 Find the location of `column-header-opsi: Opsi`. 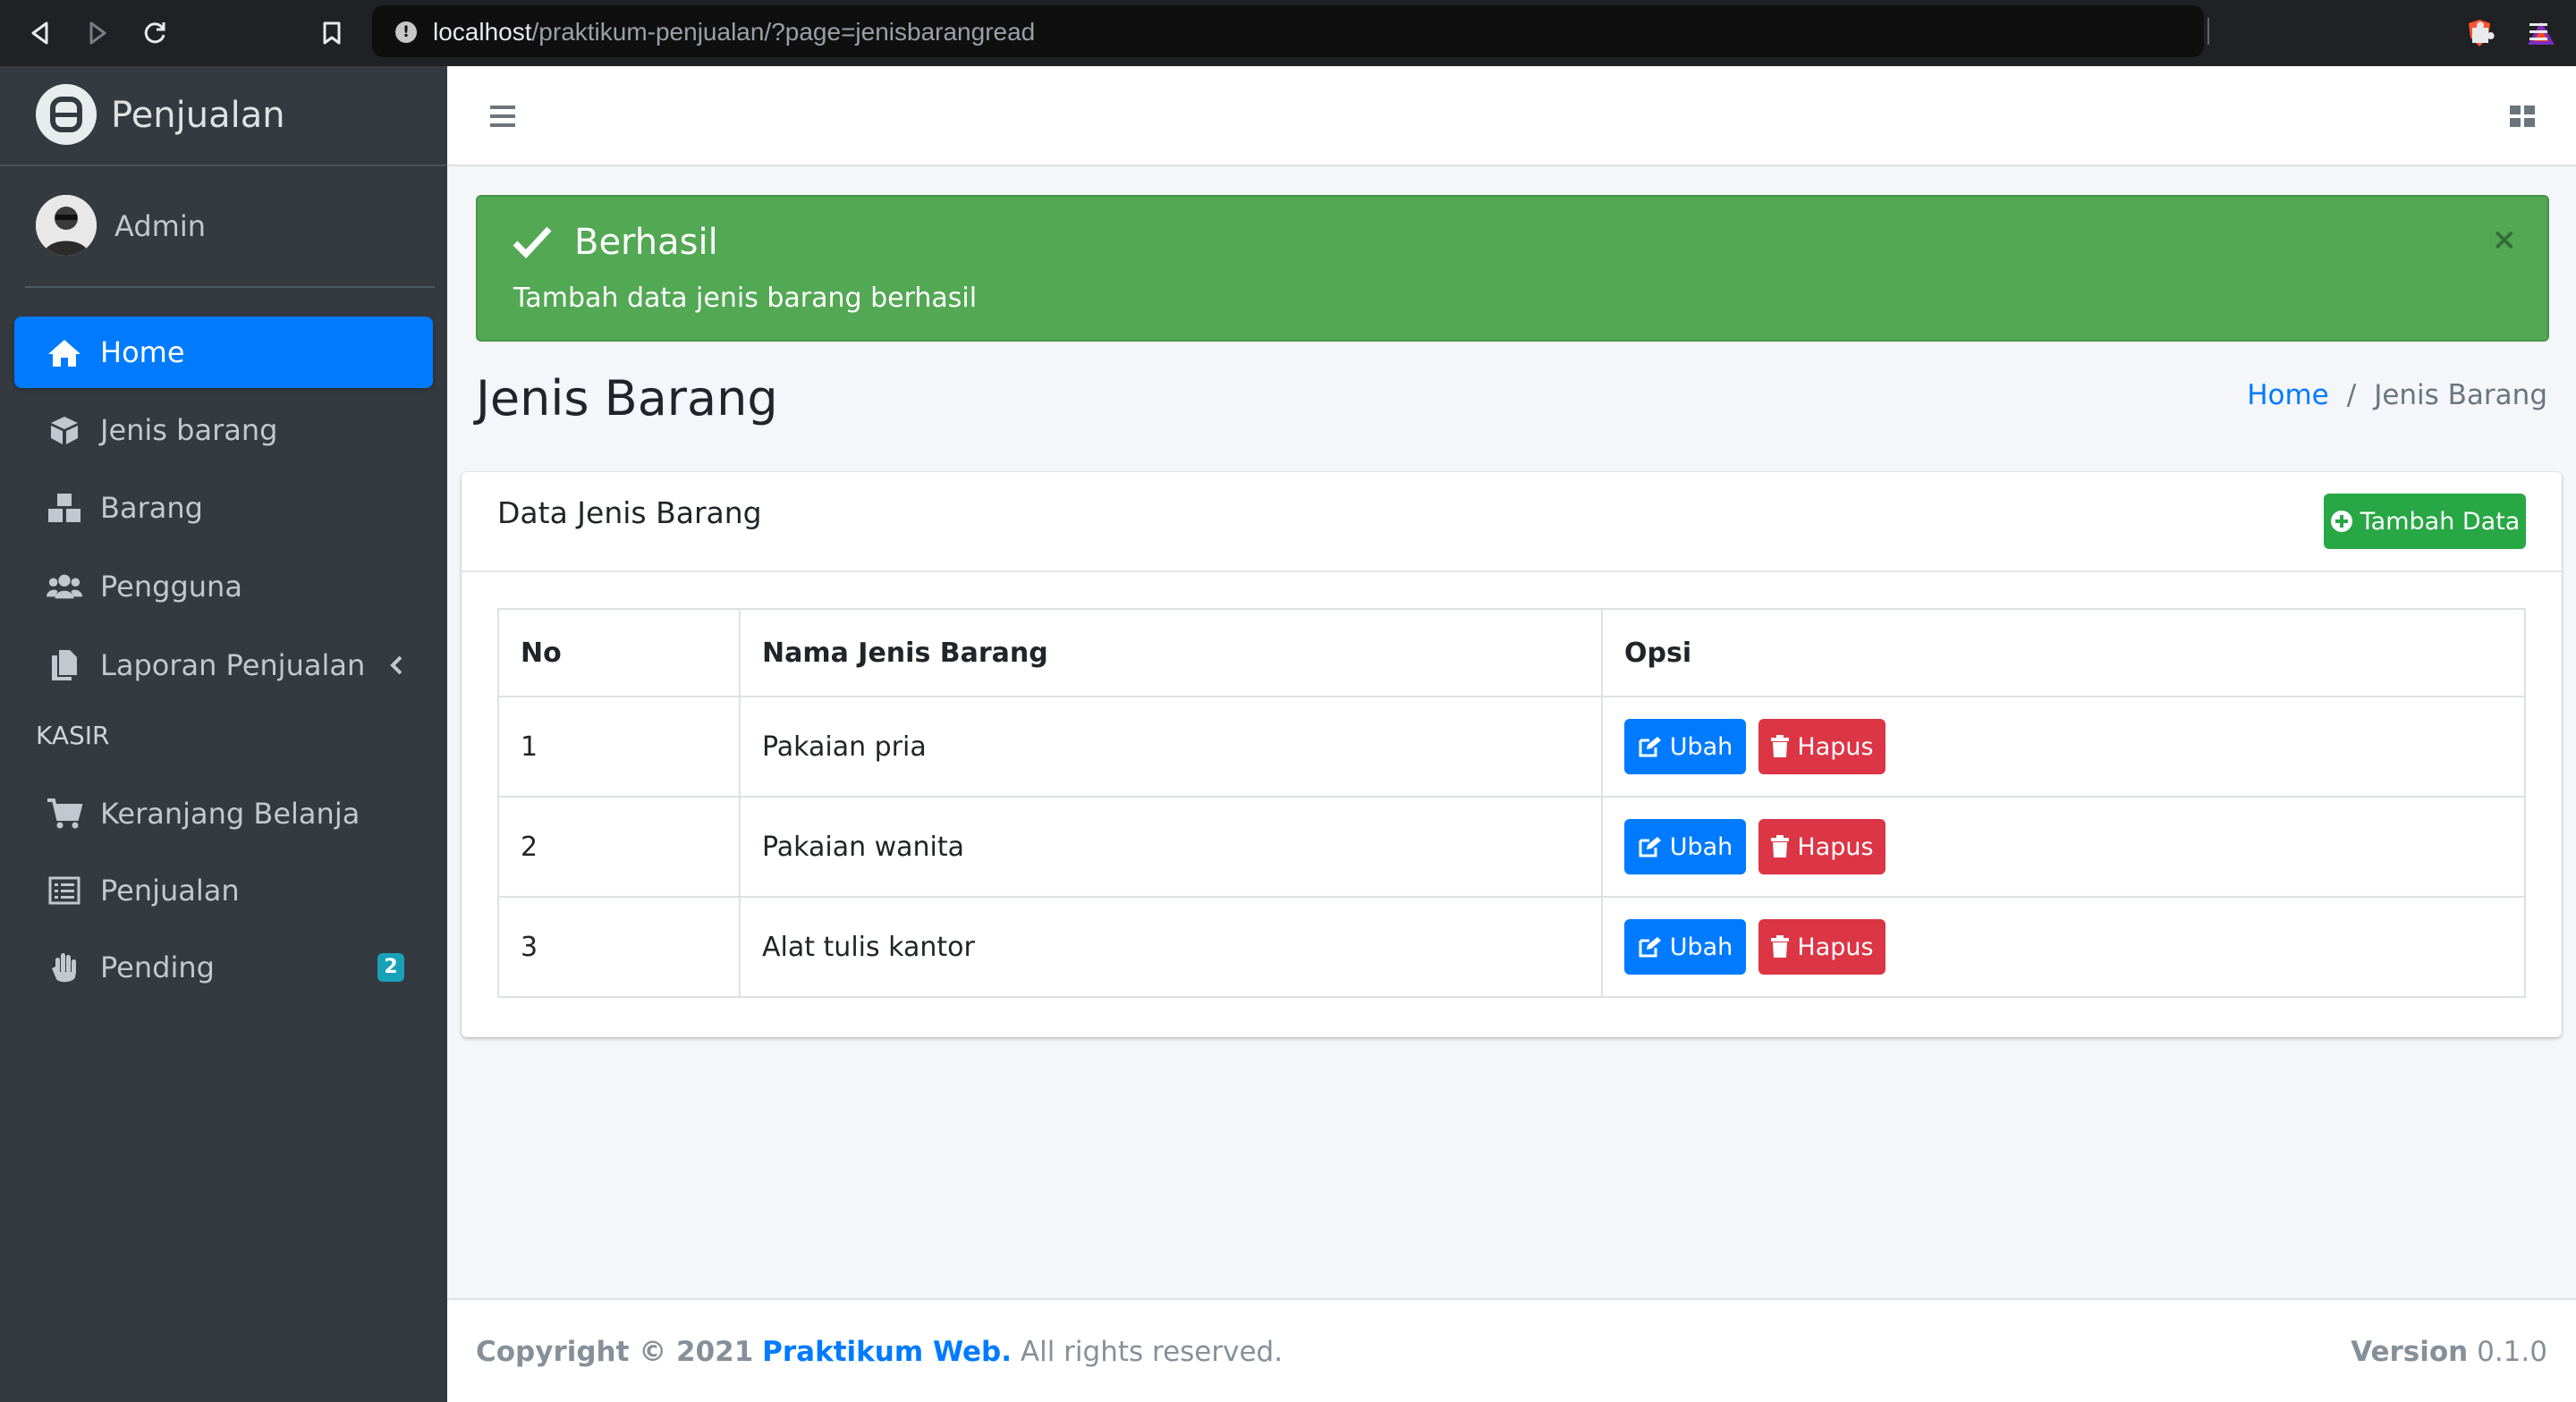

column-header-opsi: Opsi is located at coordinates (2063, 652).